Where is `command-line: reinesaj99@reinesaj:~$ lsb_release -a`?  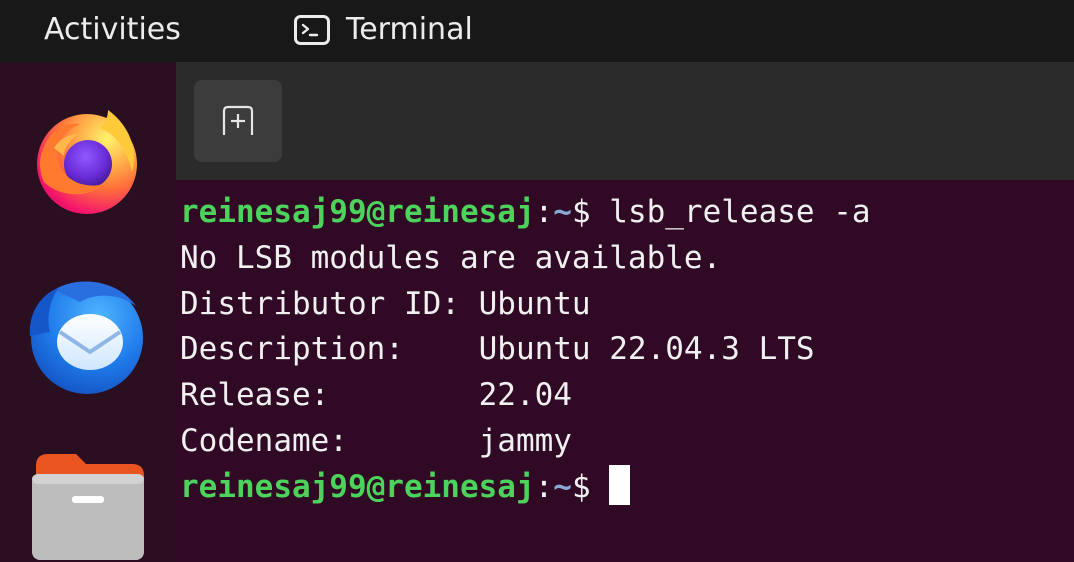 command-line: reinesaj99@reinesaj:~$ lsb_release -a is located at coordinates (627, 213).